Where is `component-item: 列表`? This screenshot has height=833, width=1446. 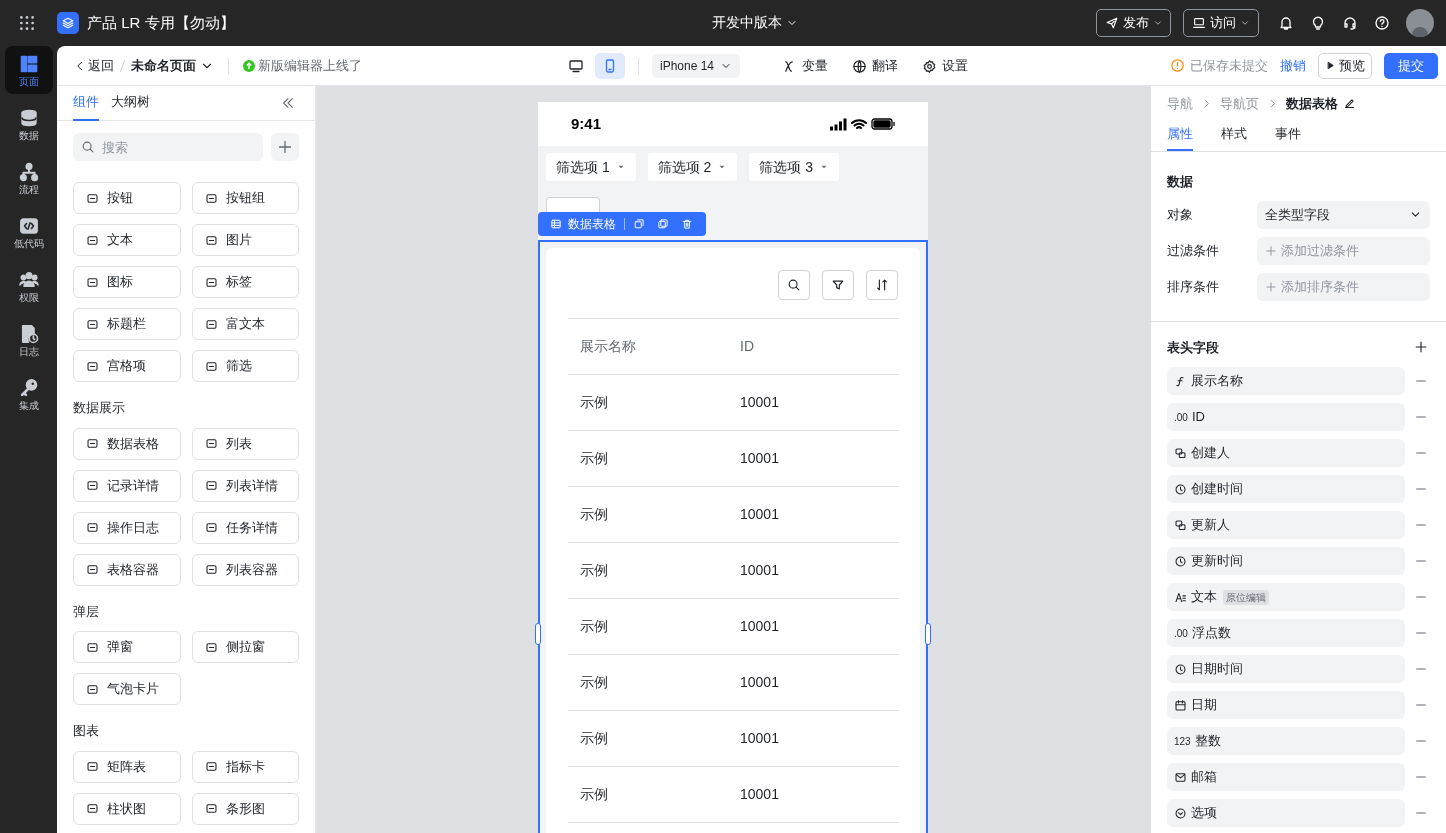 component-item: 列表 is located at coordinates (245, 443).